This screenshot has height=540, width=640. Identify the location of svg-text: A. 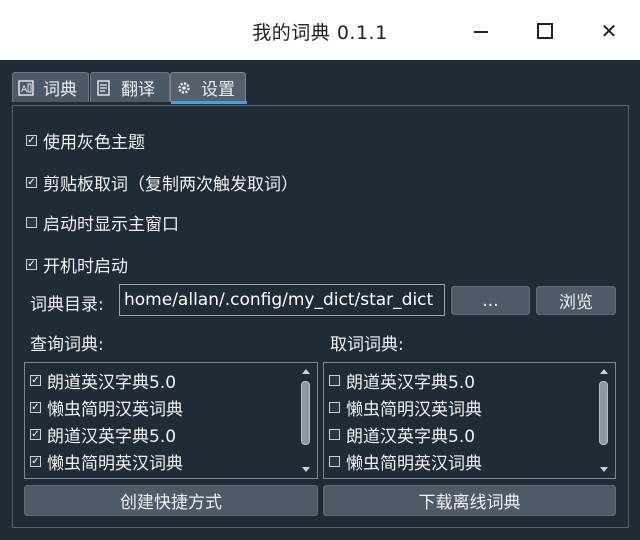
(24, 90).